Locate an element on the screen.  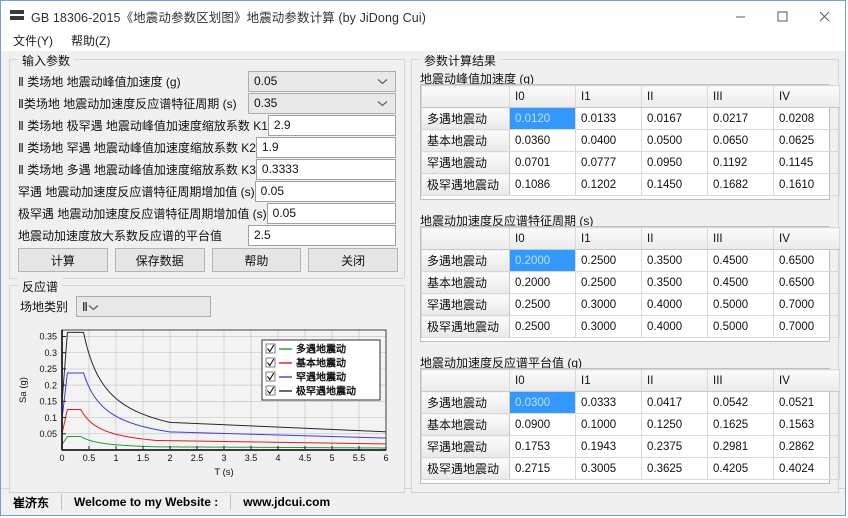
input-field-5: 0.3333 is located at coordinates (325, 169).